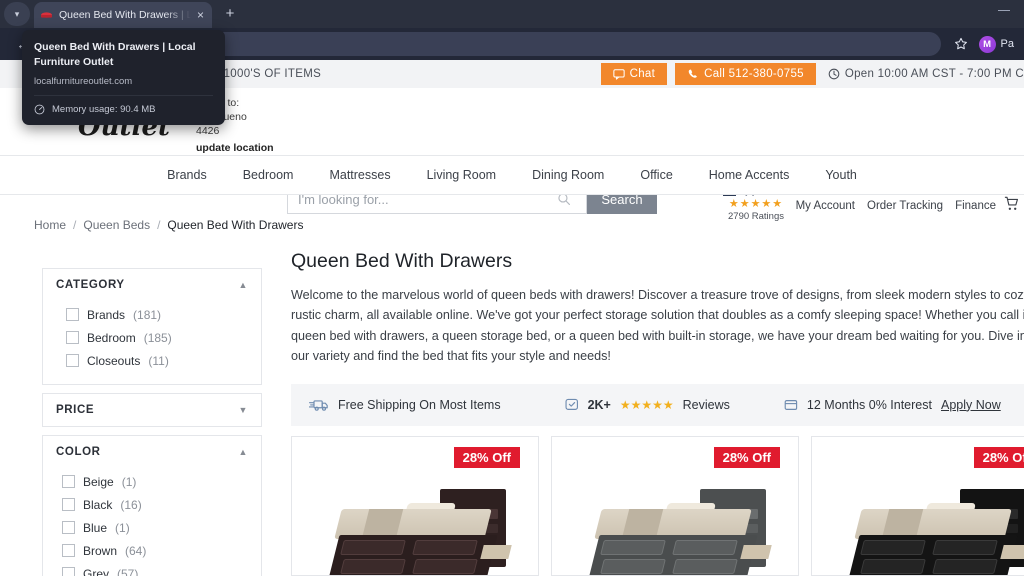 This screenshot has height=576, width=1024. What do you see at coordinates (1007, 44) in the screenshot?
I see `profile-label: Pa` at bounding box center [1007, 44].